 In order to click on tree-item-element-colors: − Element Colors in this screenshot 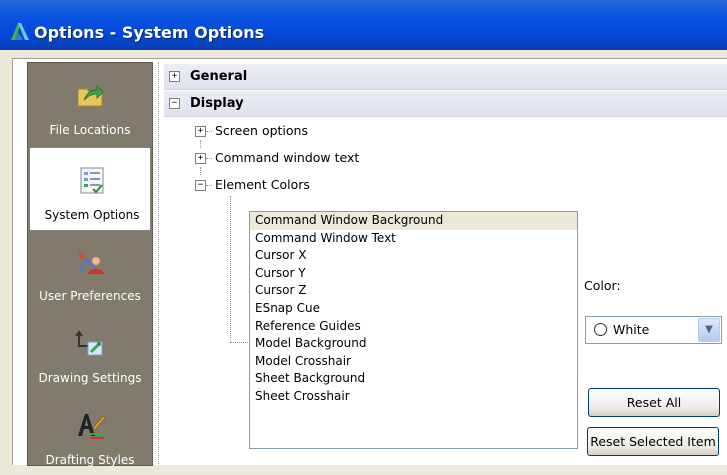, I will do `click(345, 185)`.